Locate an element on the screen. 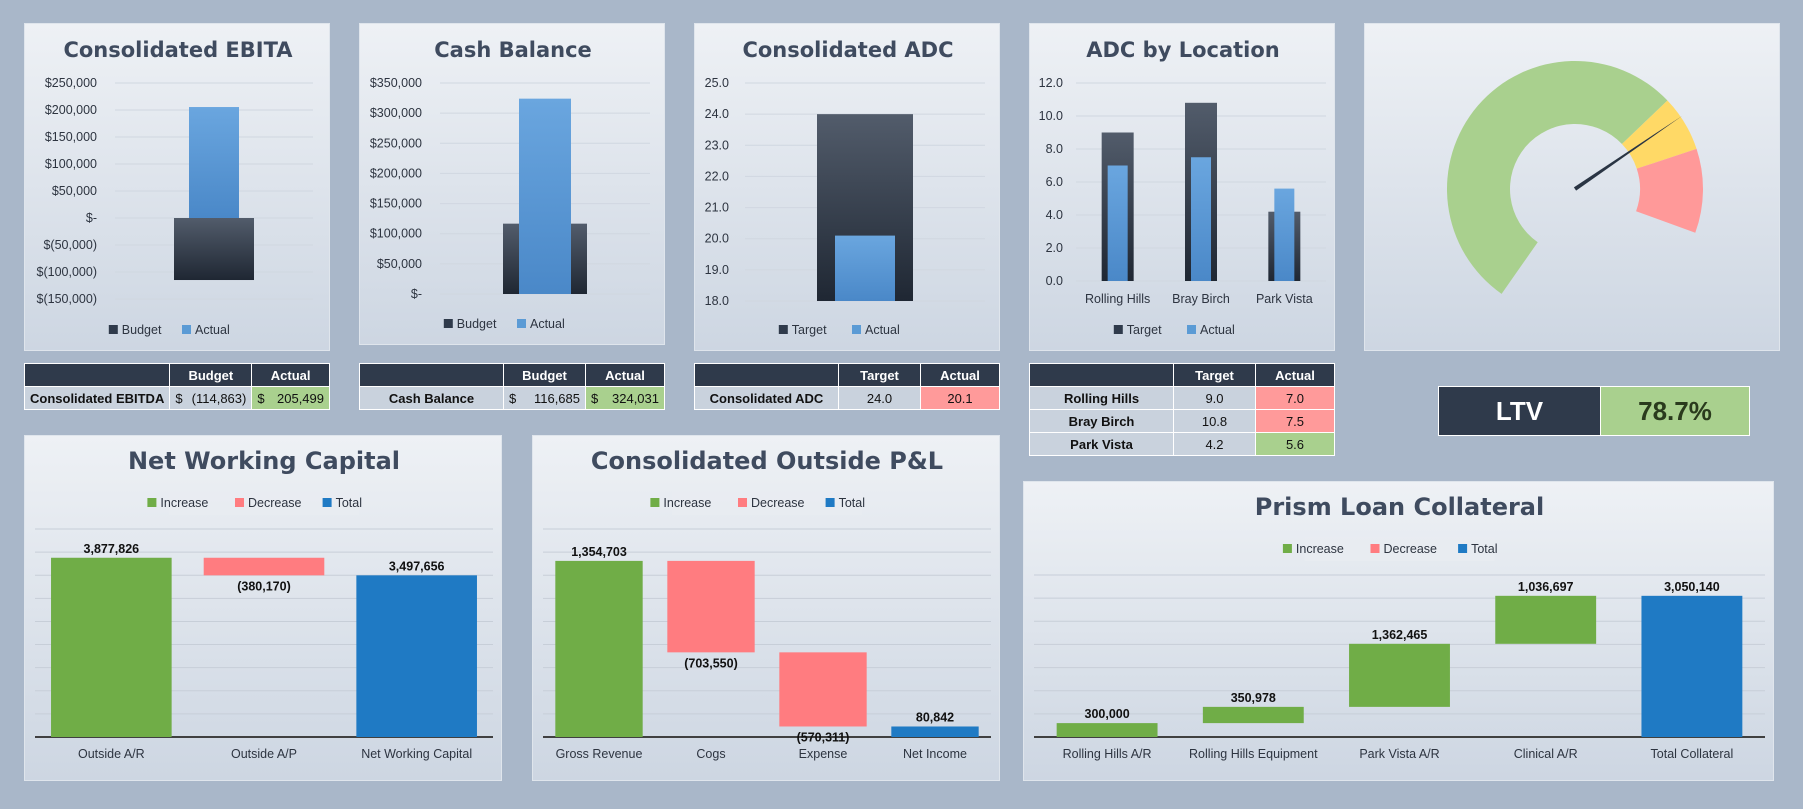 Image resolution: width=1803 pixels, height=809 pixels. legend-label-total: Total is located at coordinates (852, 503).